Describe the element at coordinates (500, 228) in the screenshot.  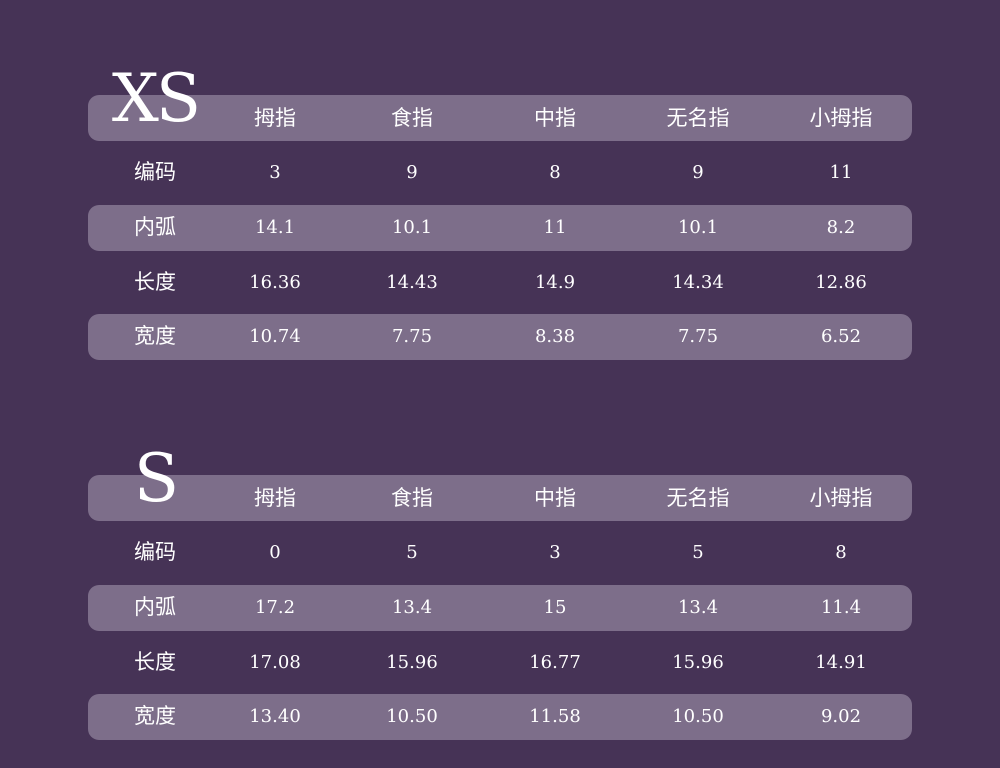
I see `table-row: 内弧 14.1 10.1 11 10.1 8.2` at that location.